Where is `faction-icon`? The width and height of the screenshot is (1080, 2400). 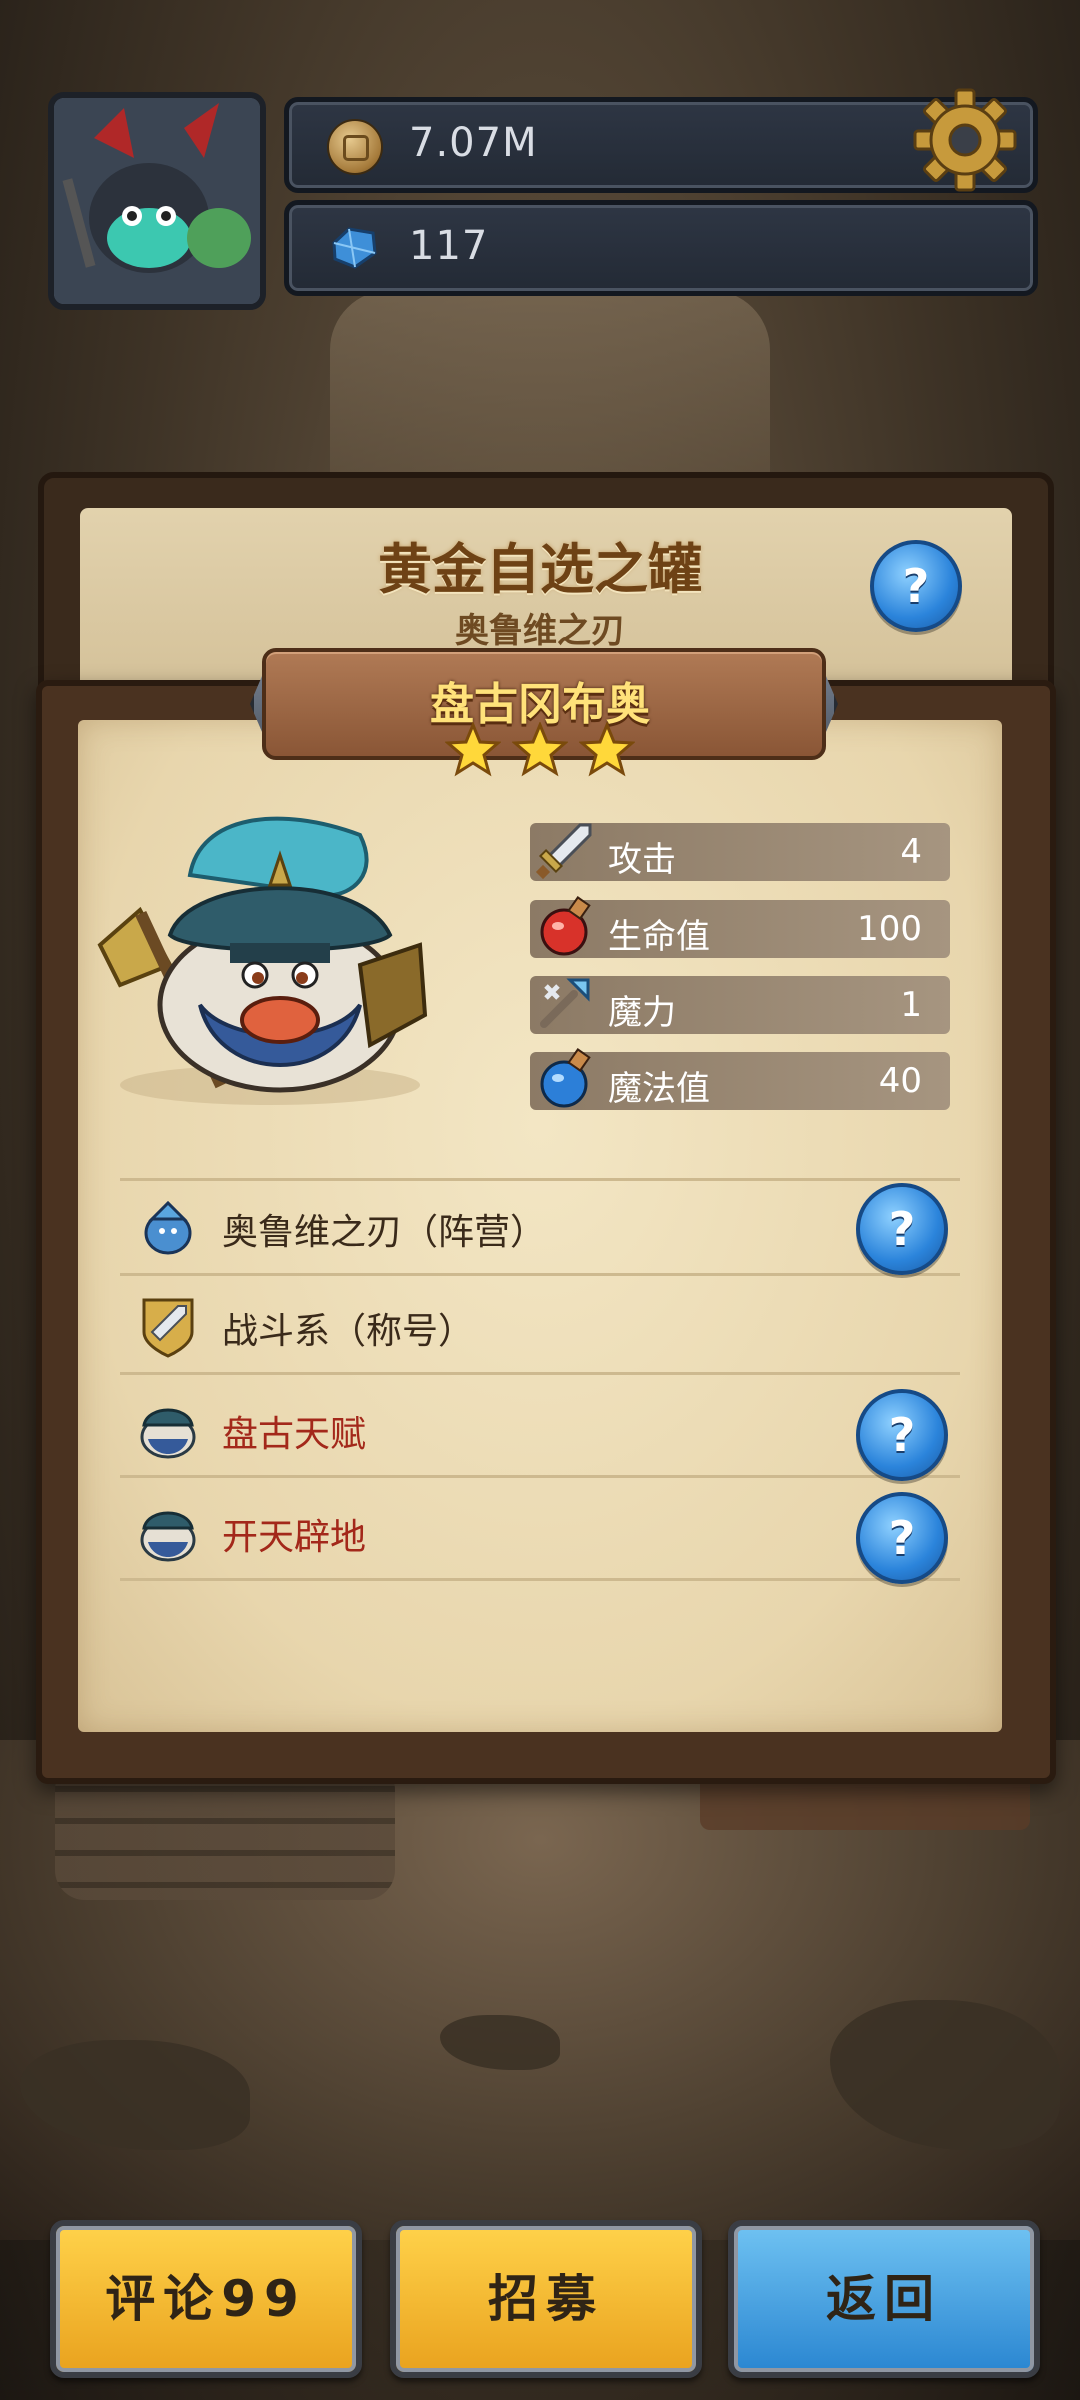
faction-icon is located at coordinates (168, 1227).